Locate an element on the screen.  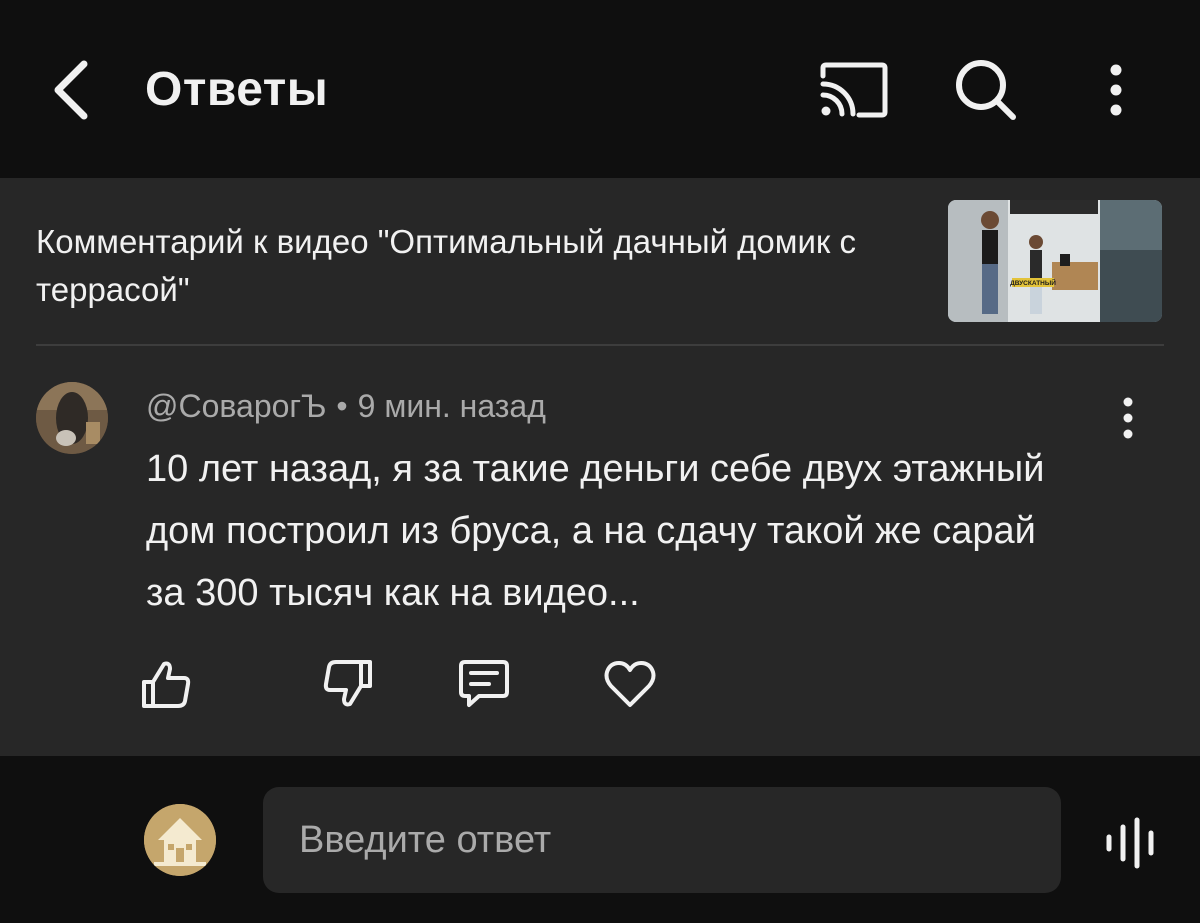
more-options-button is located at coordinates (1116, 90).